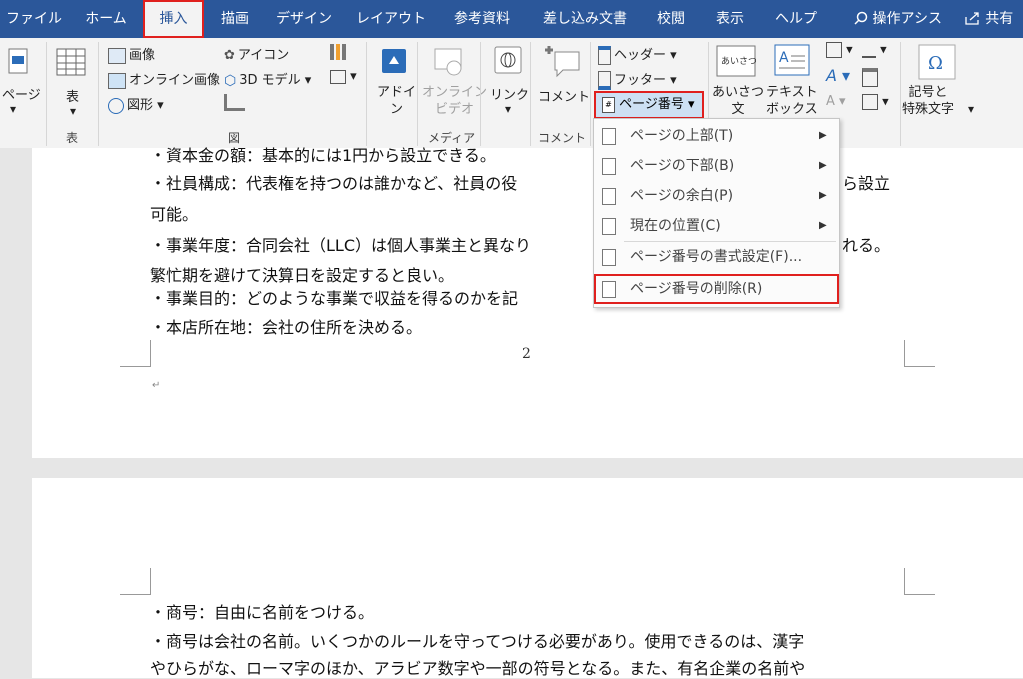 The image size is (1023, 679). I want to click on tab-mailings: 差し込み文書, so click(585, 19).